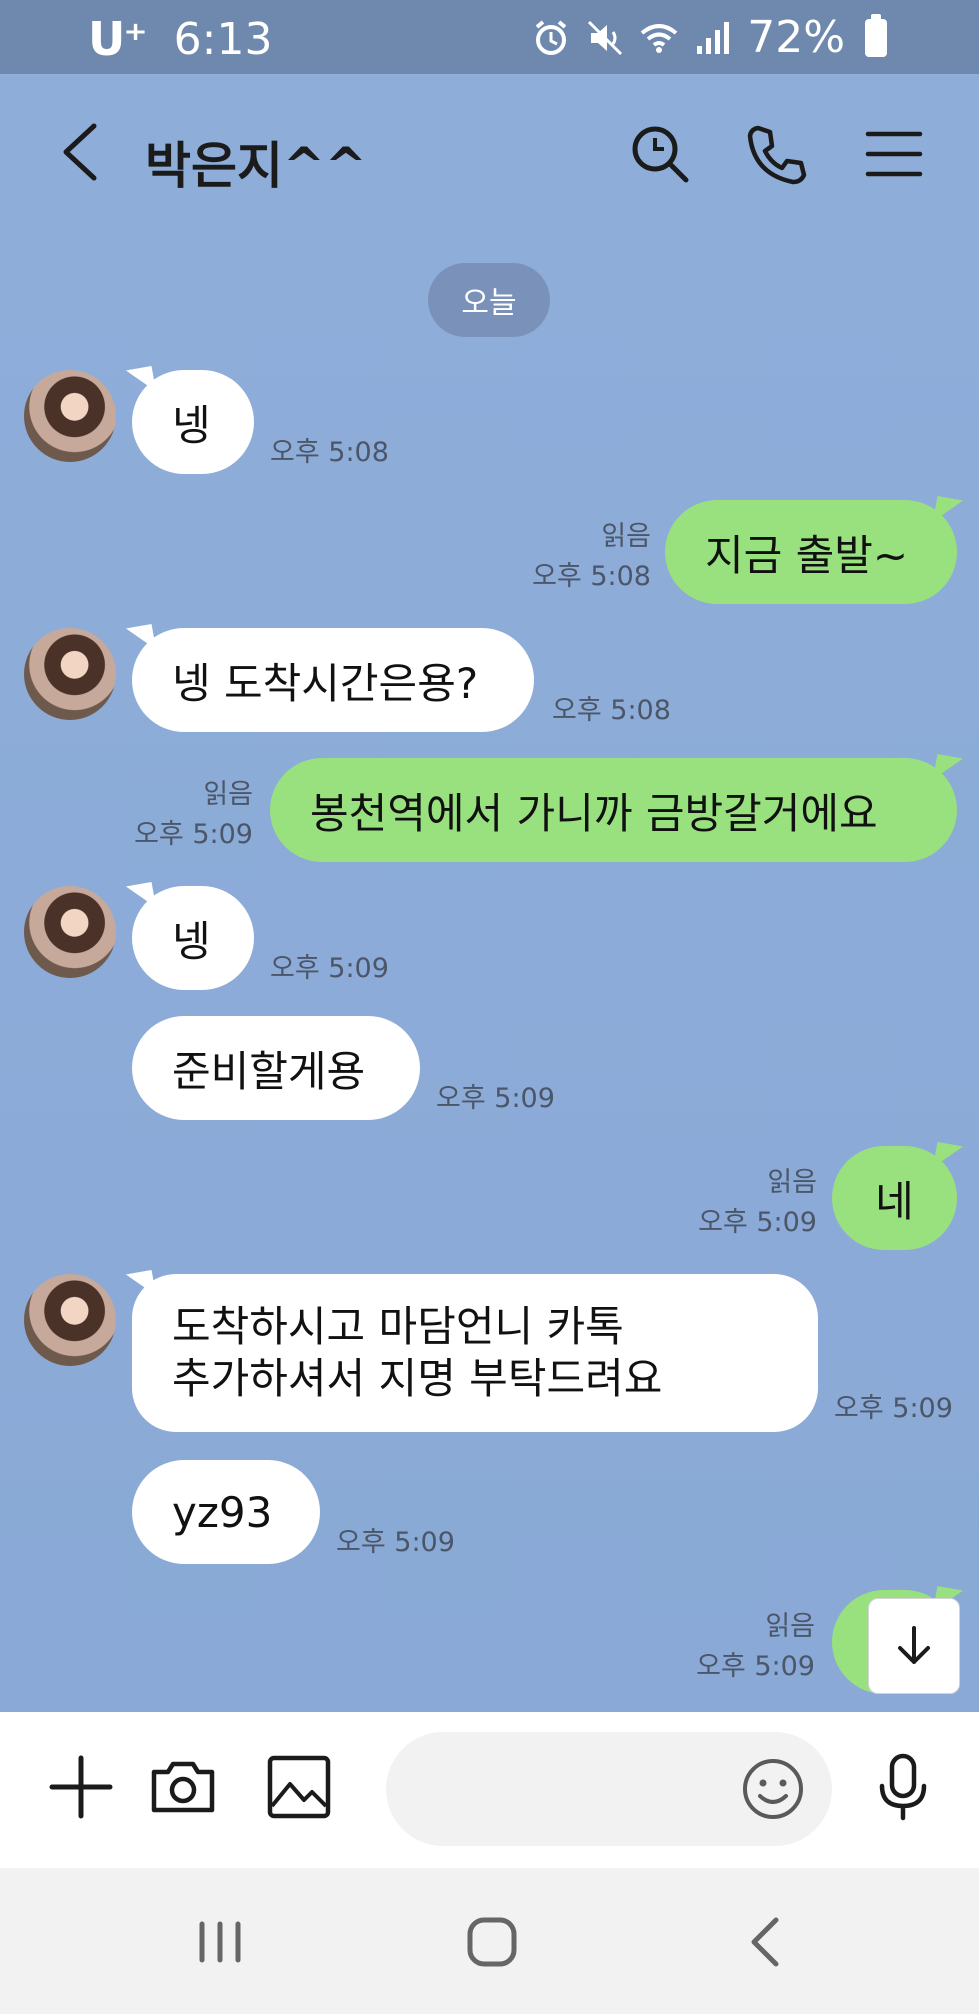  Describe the element at coordinates (118, 39) in the screenshot. I see `carrier-label: U⁺` at that location.